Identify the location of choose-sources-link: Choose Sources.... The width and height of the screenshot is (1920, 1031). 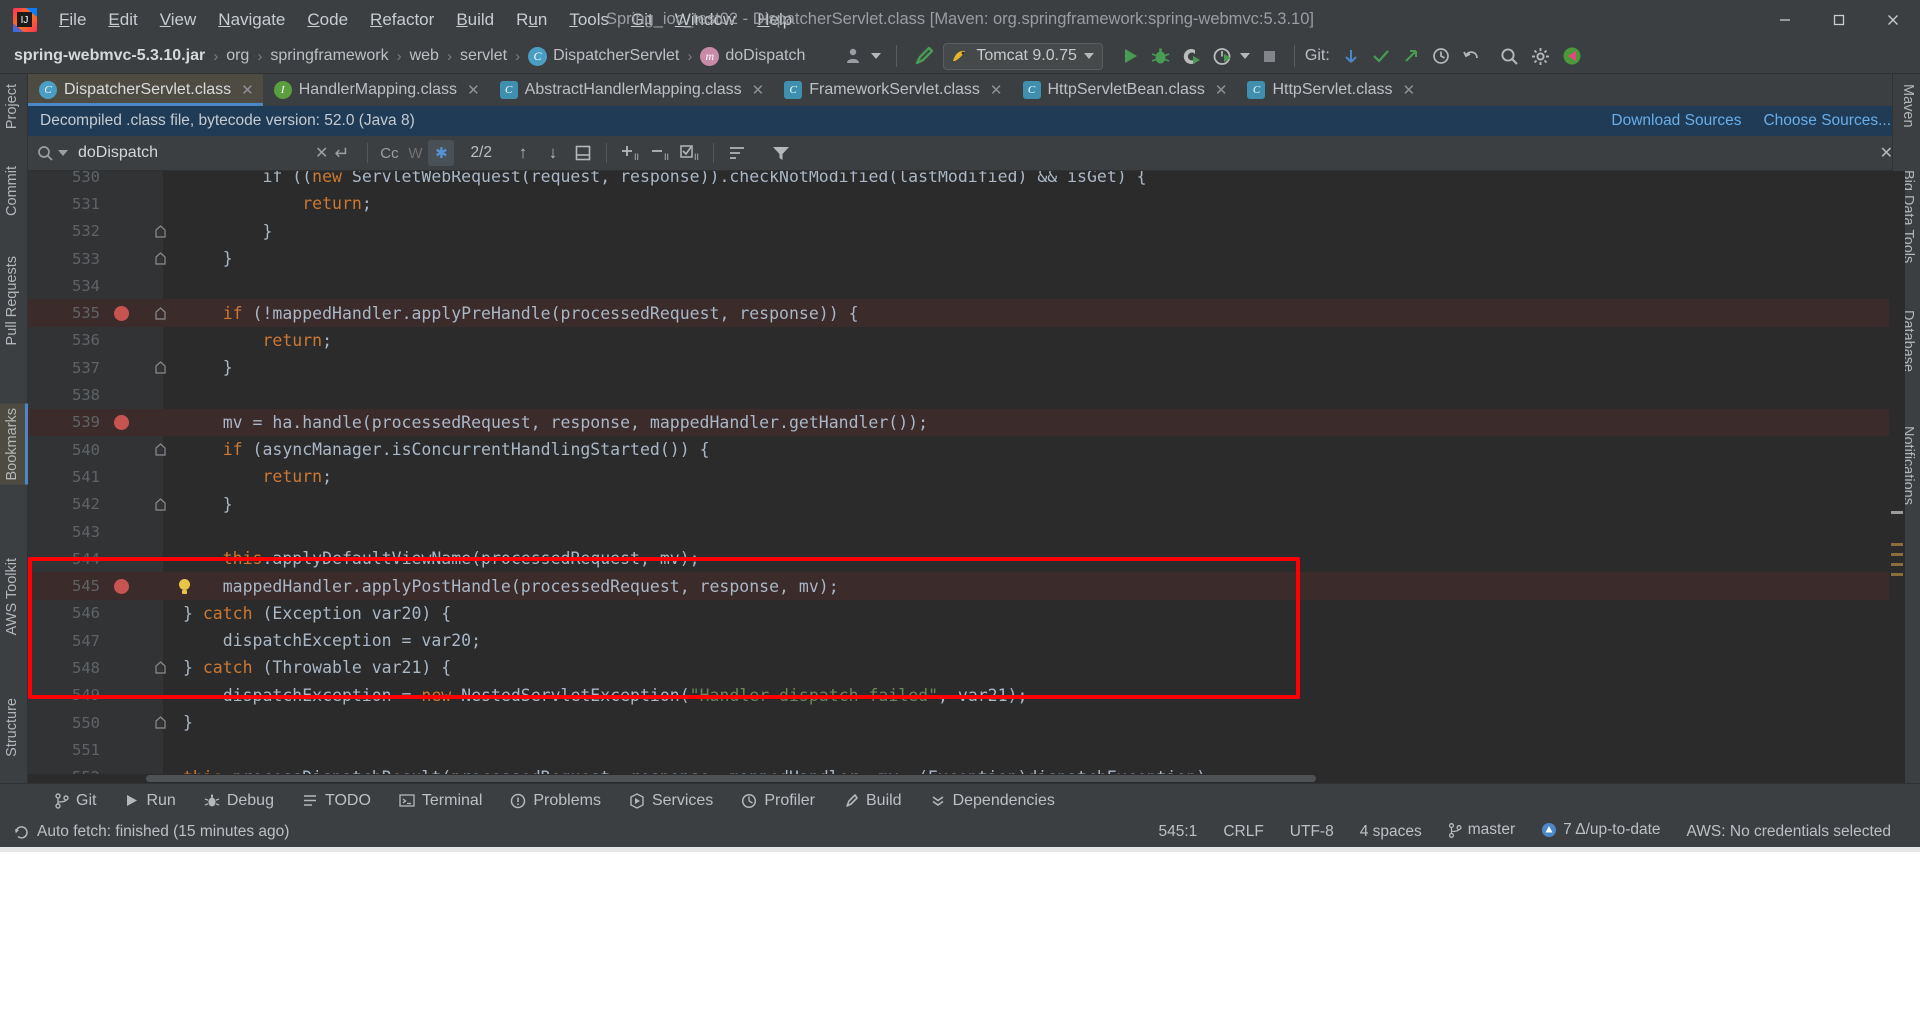
(1827, 121).